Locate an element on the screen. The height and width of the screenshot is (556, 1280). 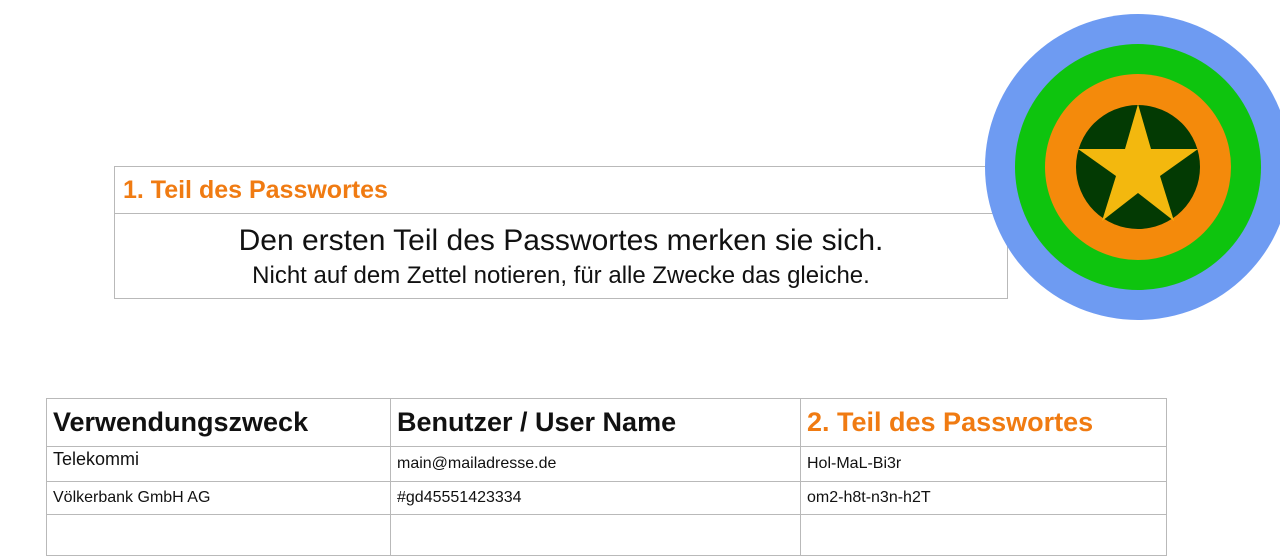
column-header-purpose: Verwendungszweck is located at coordinates (218, 422).